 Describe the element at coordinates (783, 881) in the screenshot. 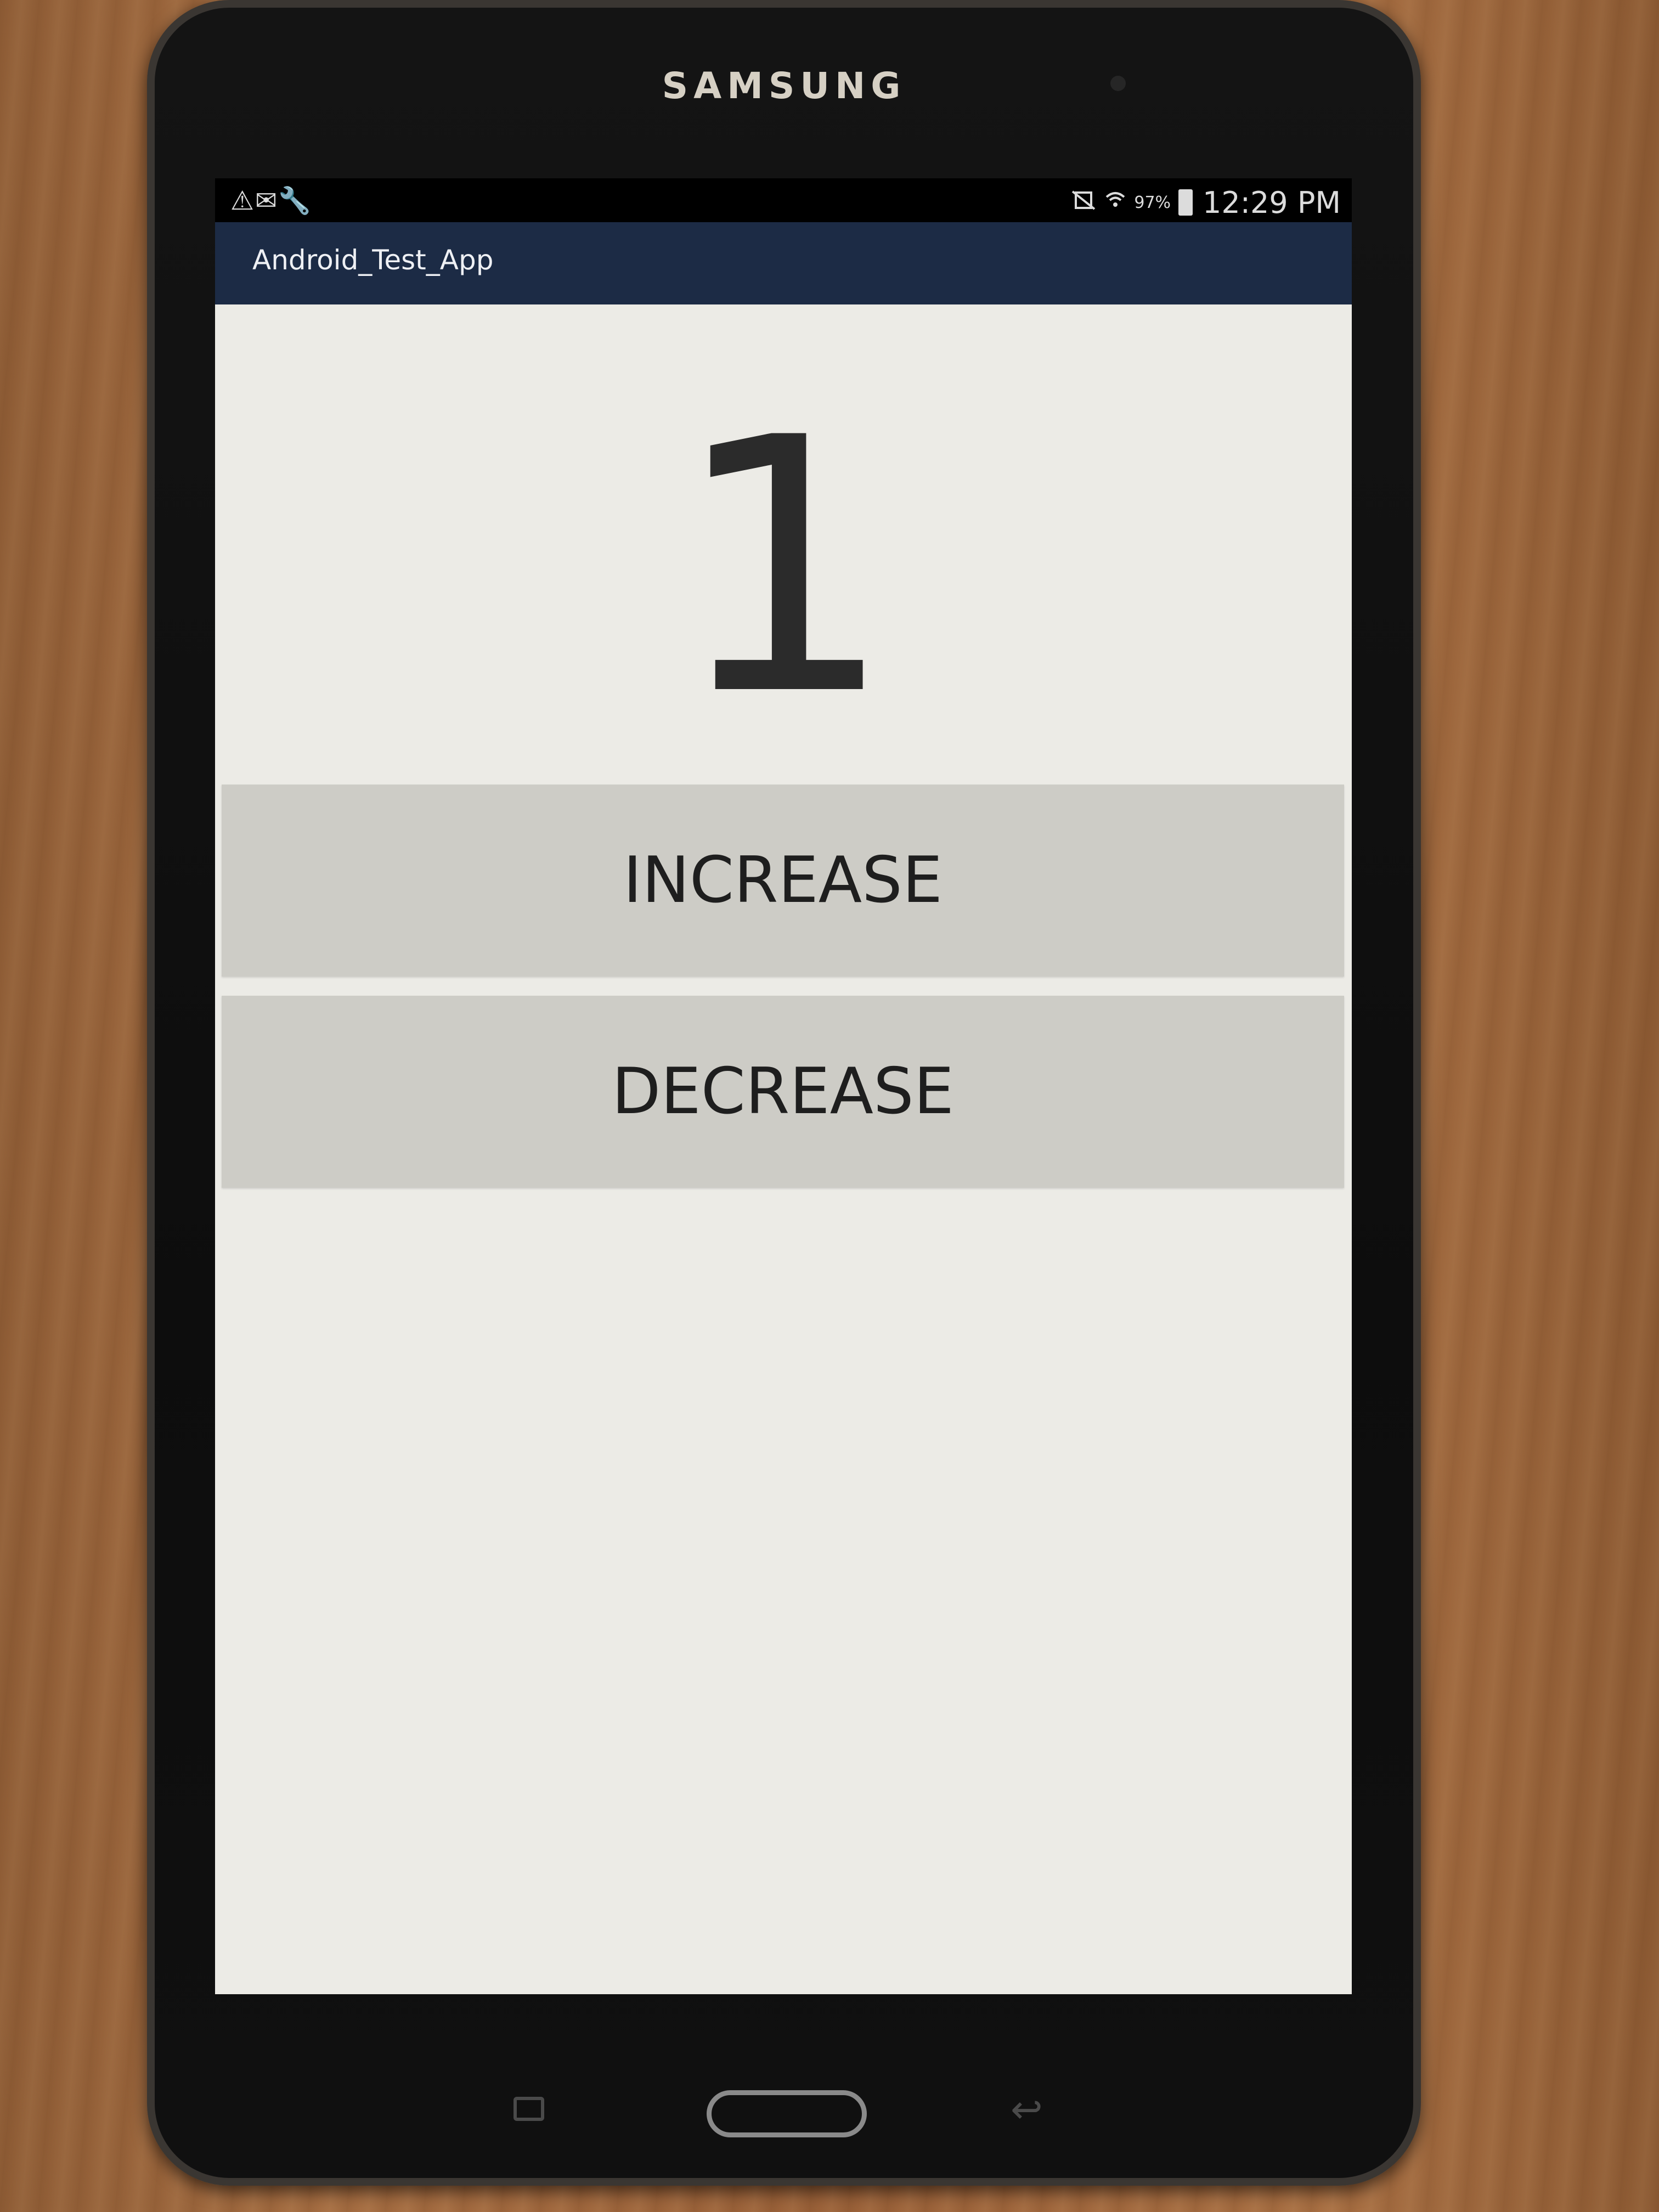

I see `increase-button: INCREASE` at that location.